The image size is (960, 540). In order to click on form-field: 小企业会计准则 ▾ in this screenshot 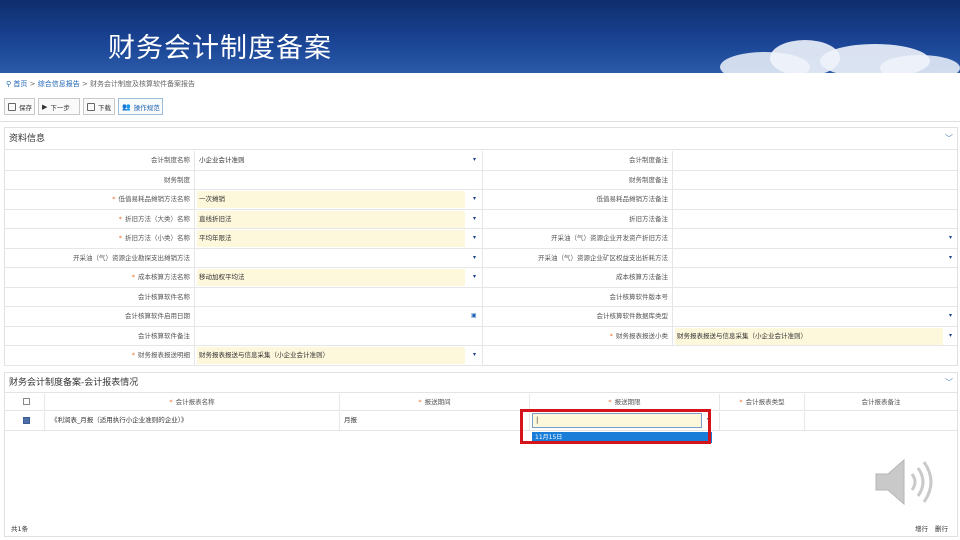, I will do `click(339, 160)`.